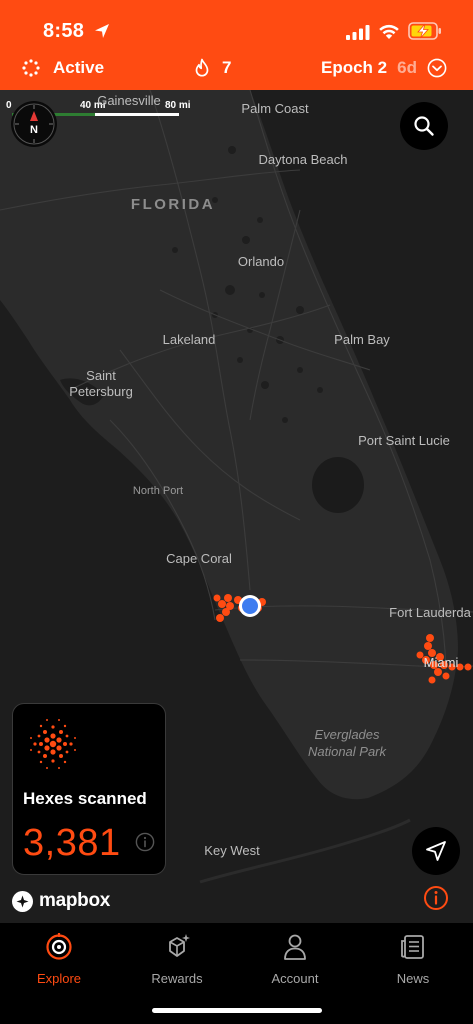 The height and width of the screenshot is (1024, 473). Describe the element at coordinates (413, 978) in the screenshot. I see `tab-news-label: News` at that location.